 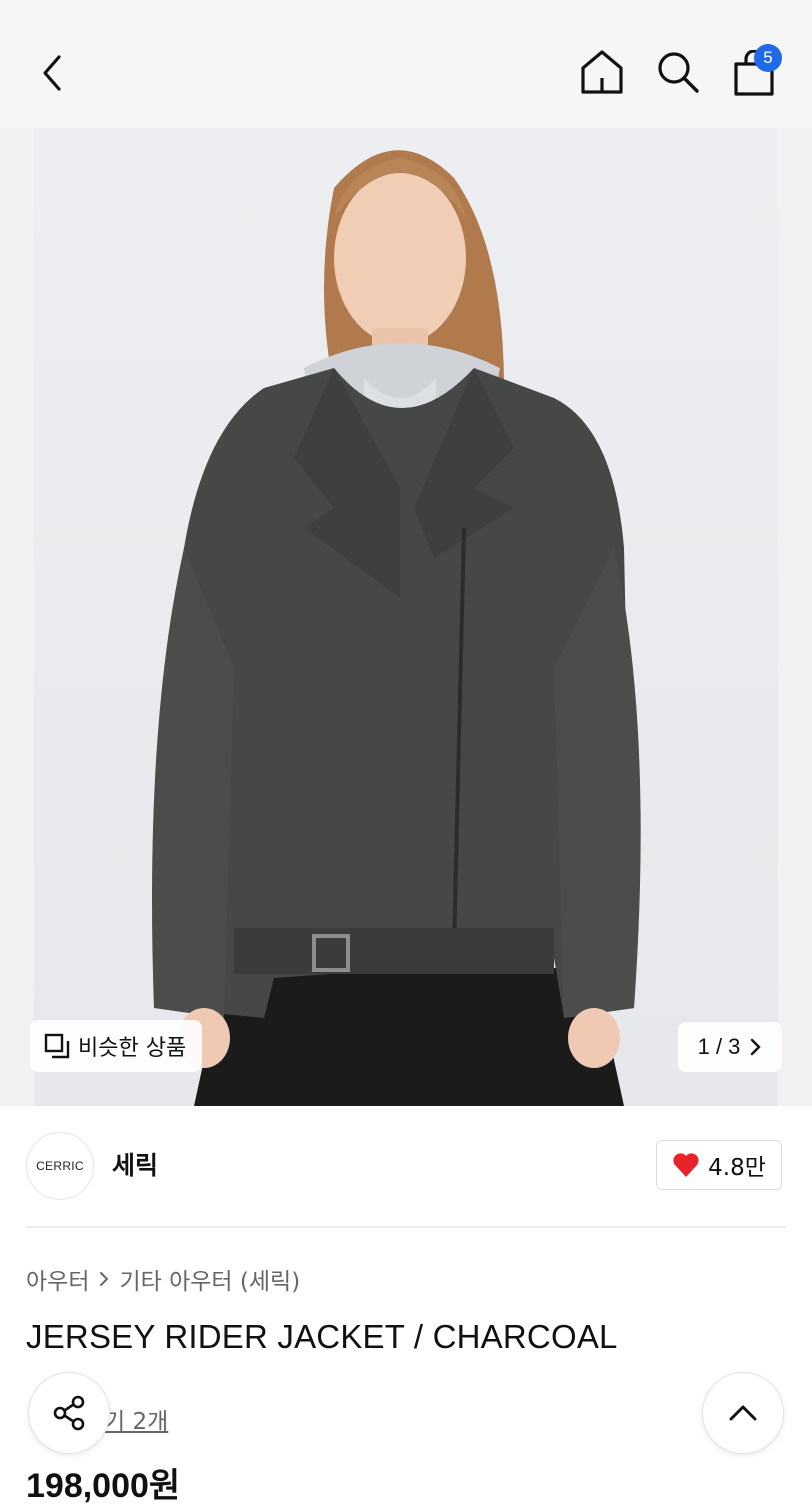 I want to click on section-divider, so click(x=406, y=1227).